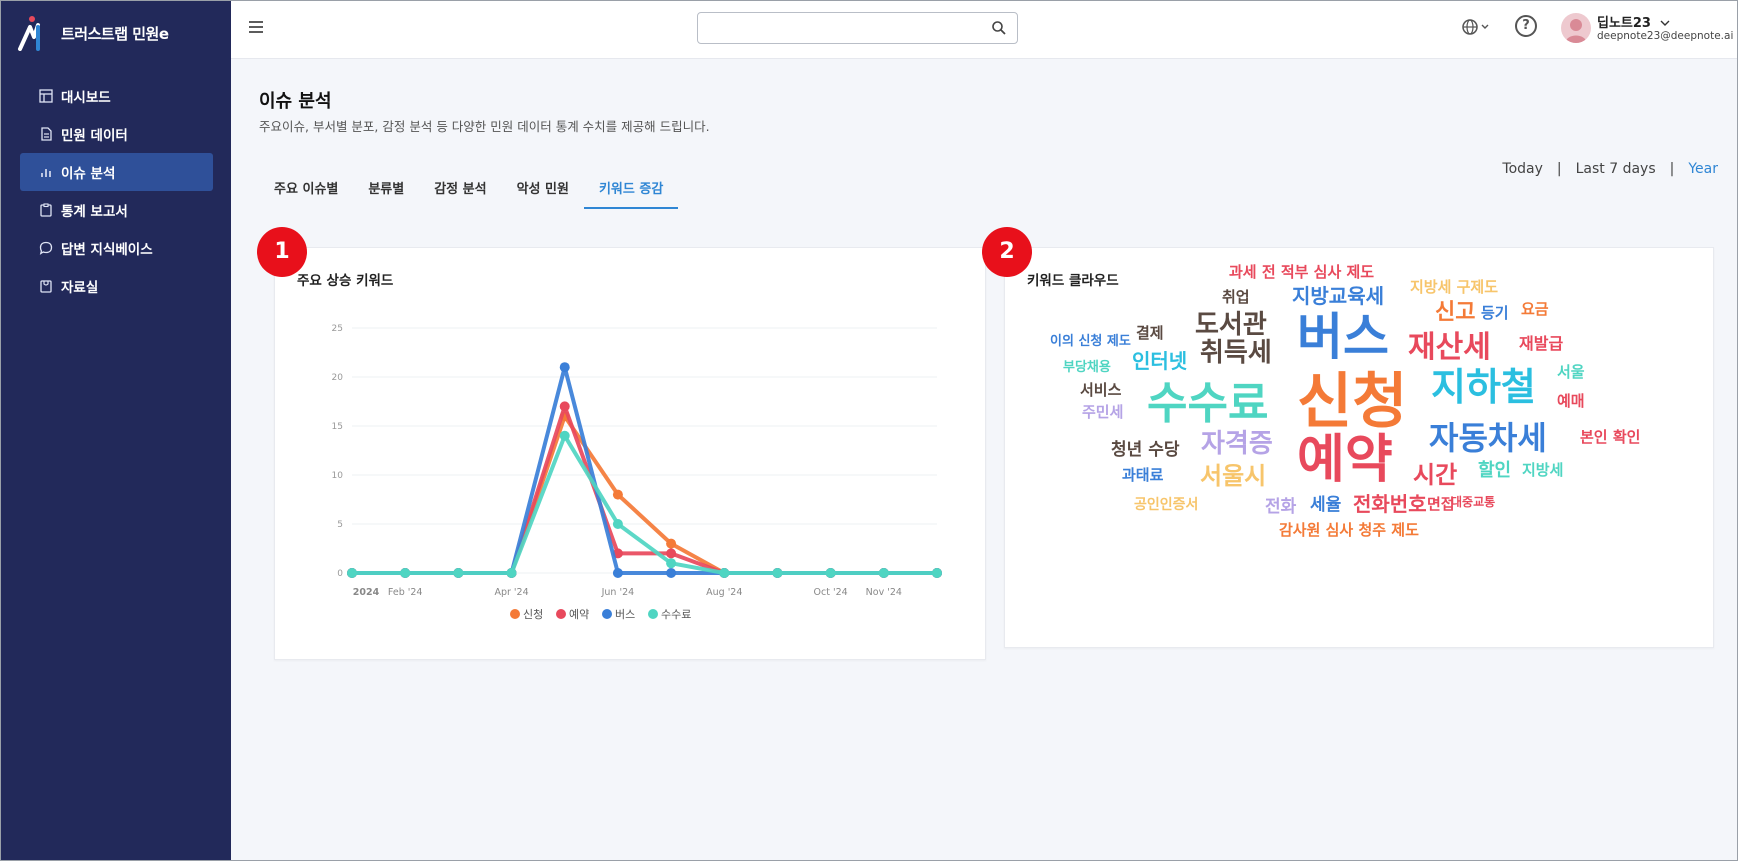  I want to click on tab-sentiment: 감정 분석, so click(460, 189).